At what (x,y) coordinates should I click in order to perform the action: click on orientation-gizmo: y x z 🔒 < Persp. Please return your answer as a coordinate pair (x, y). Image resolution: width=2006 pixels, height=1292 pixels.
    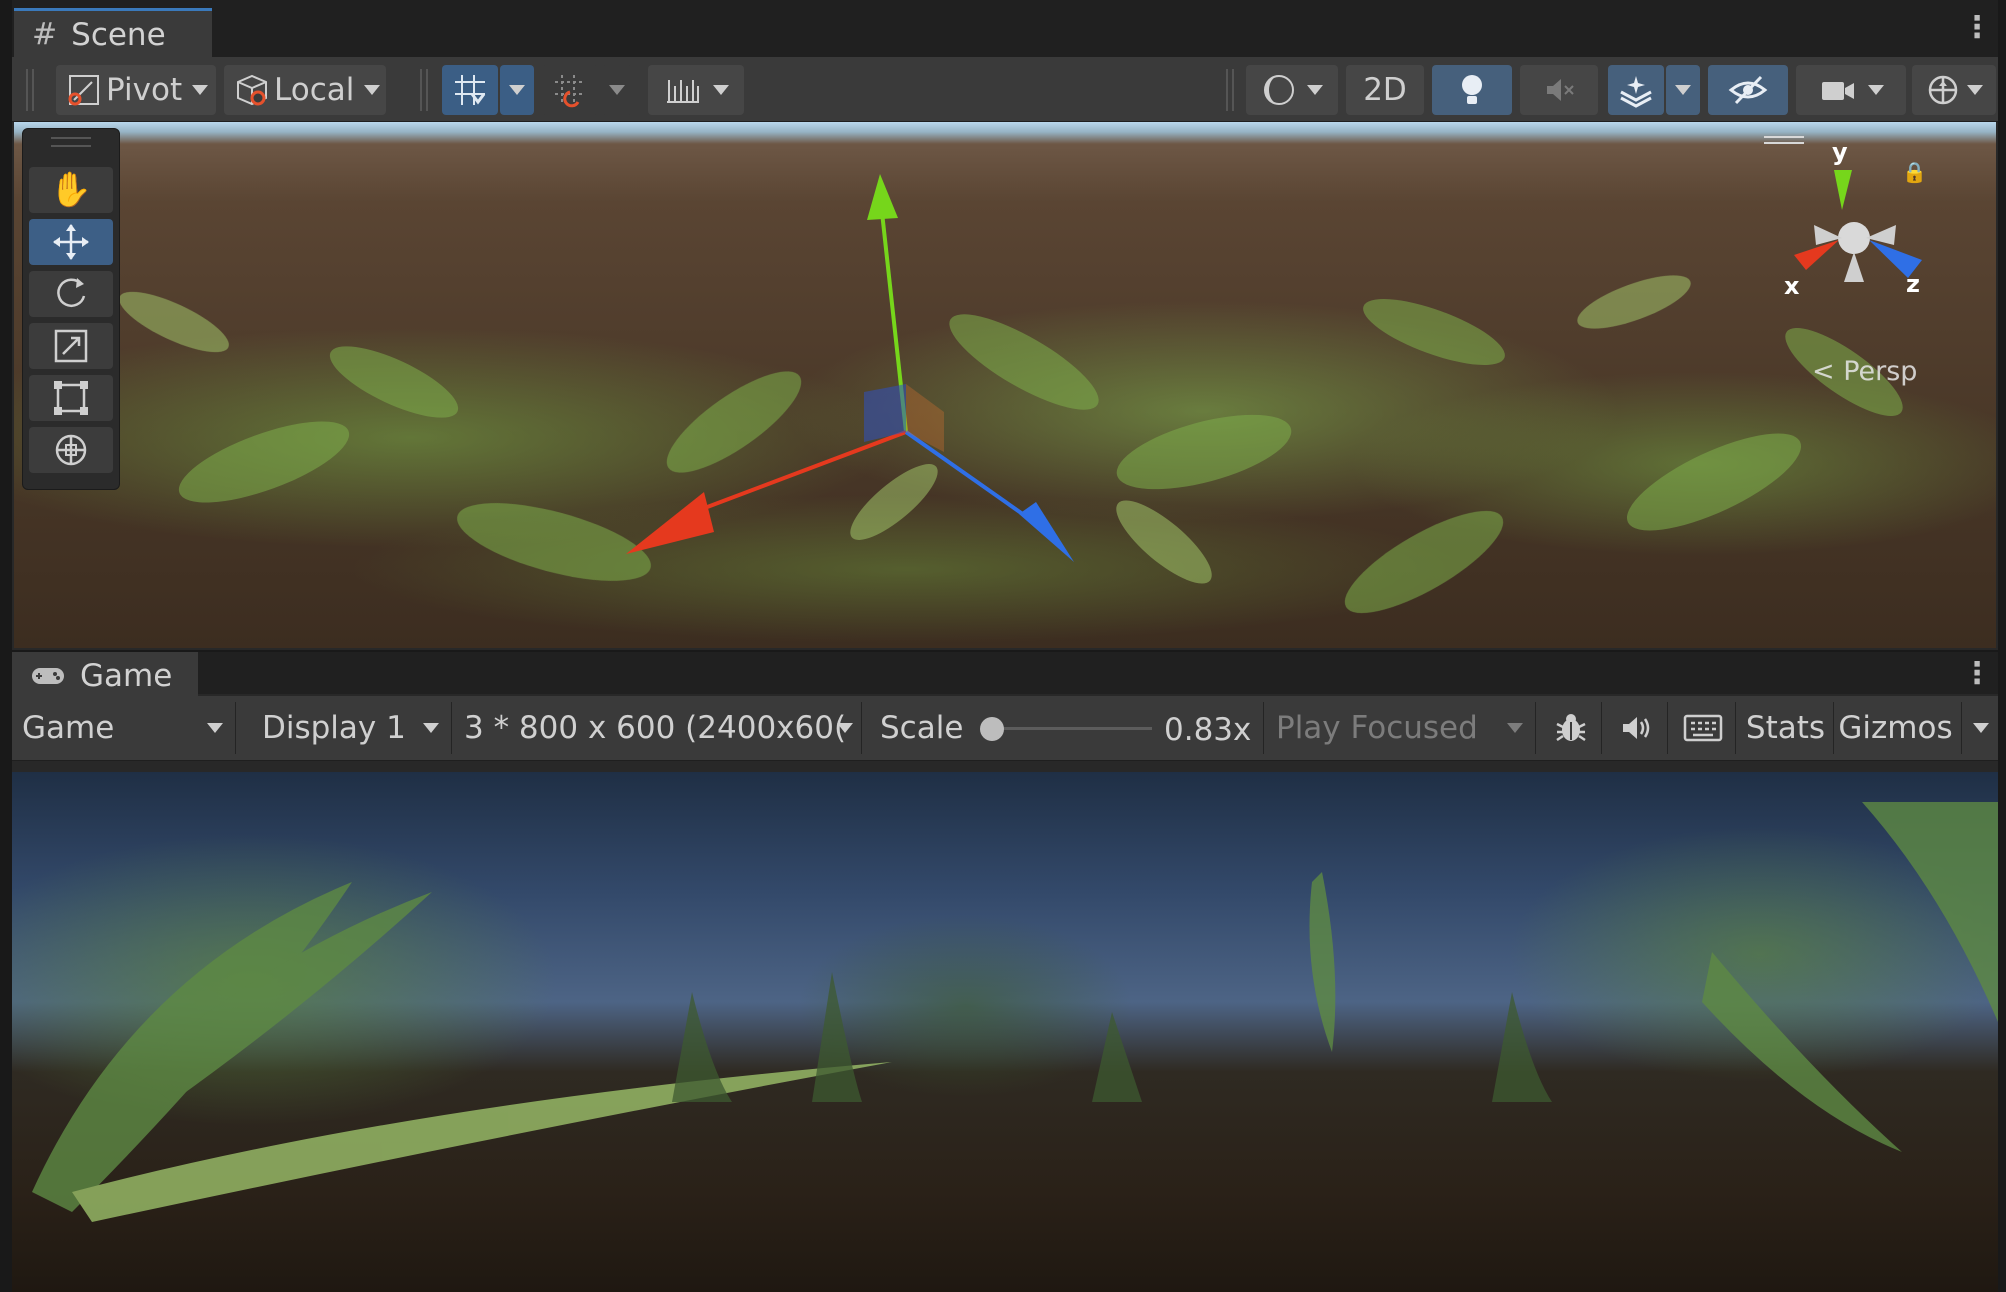
    Looking at the image, I should click on (1844, 256).